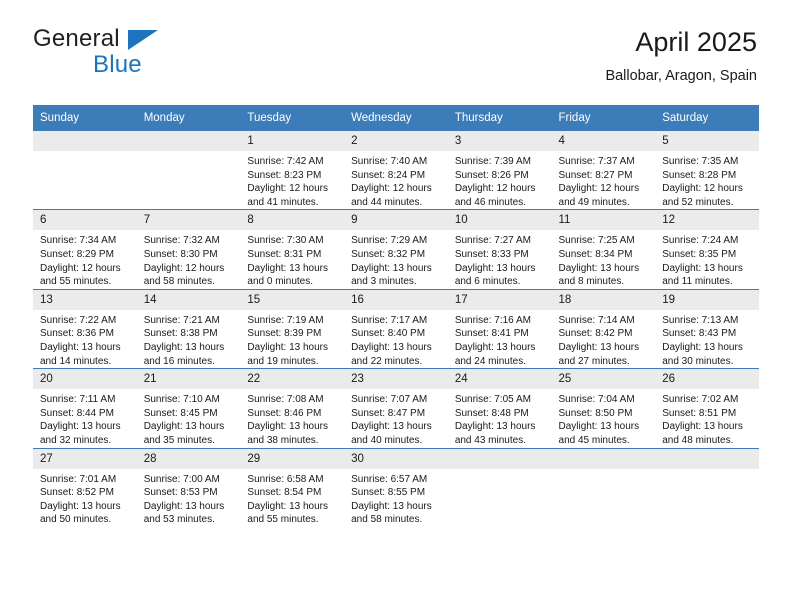 The image size is (792, 612). What do you see at coordinates (707, 299) in the screenshot?
I see `day-number: 19` at bounding box center [707, 299].